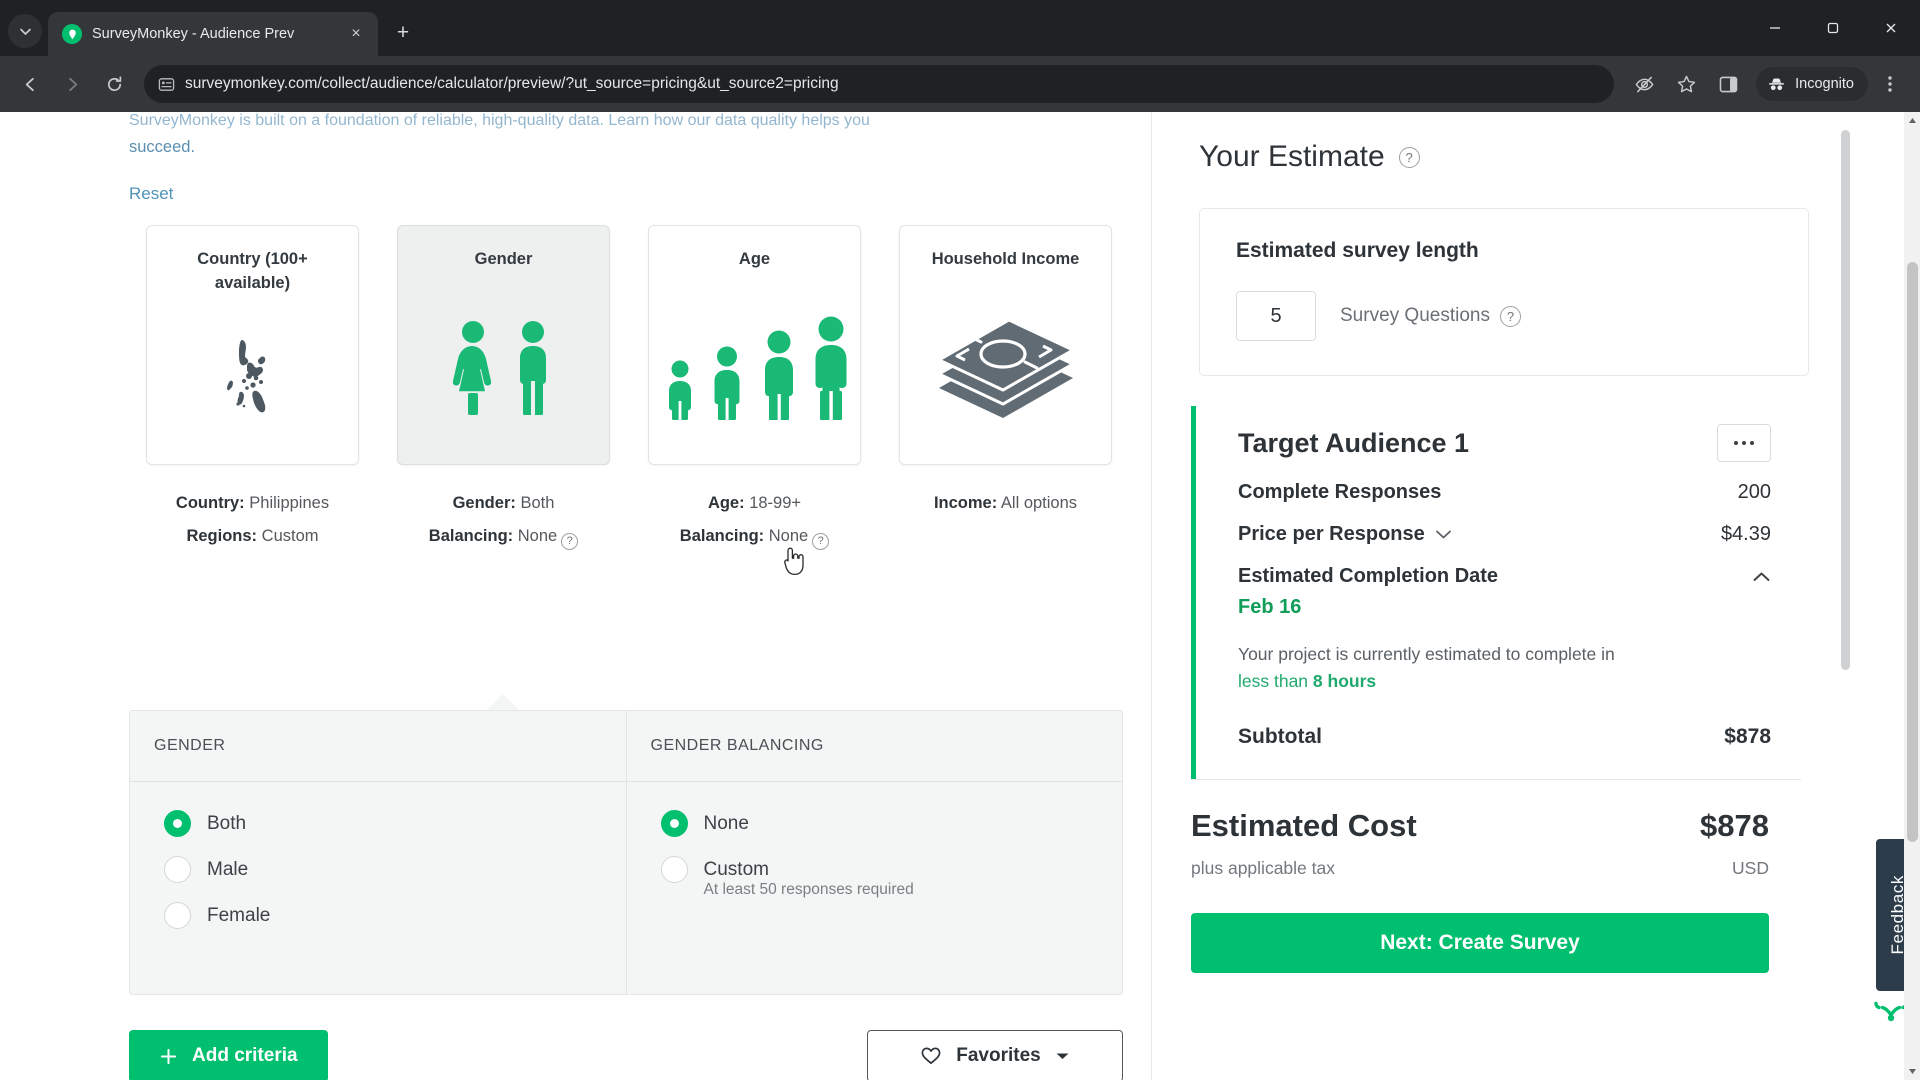  I want to click on summary-label: Country:, so click(210, 503).